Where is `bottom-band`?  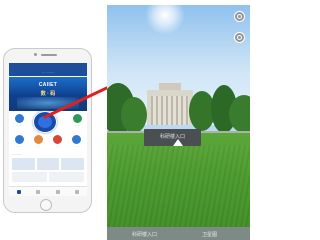
bottom-band is located at coordinates (178, 233).